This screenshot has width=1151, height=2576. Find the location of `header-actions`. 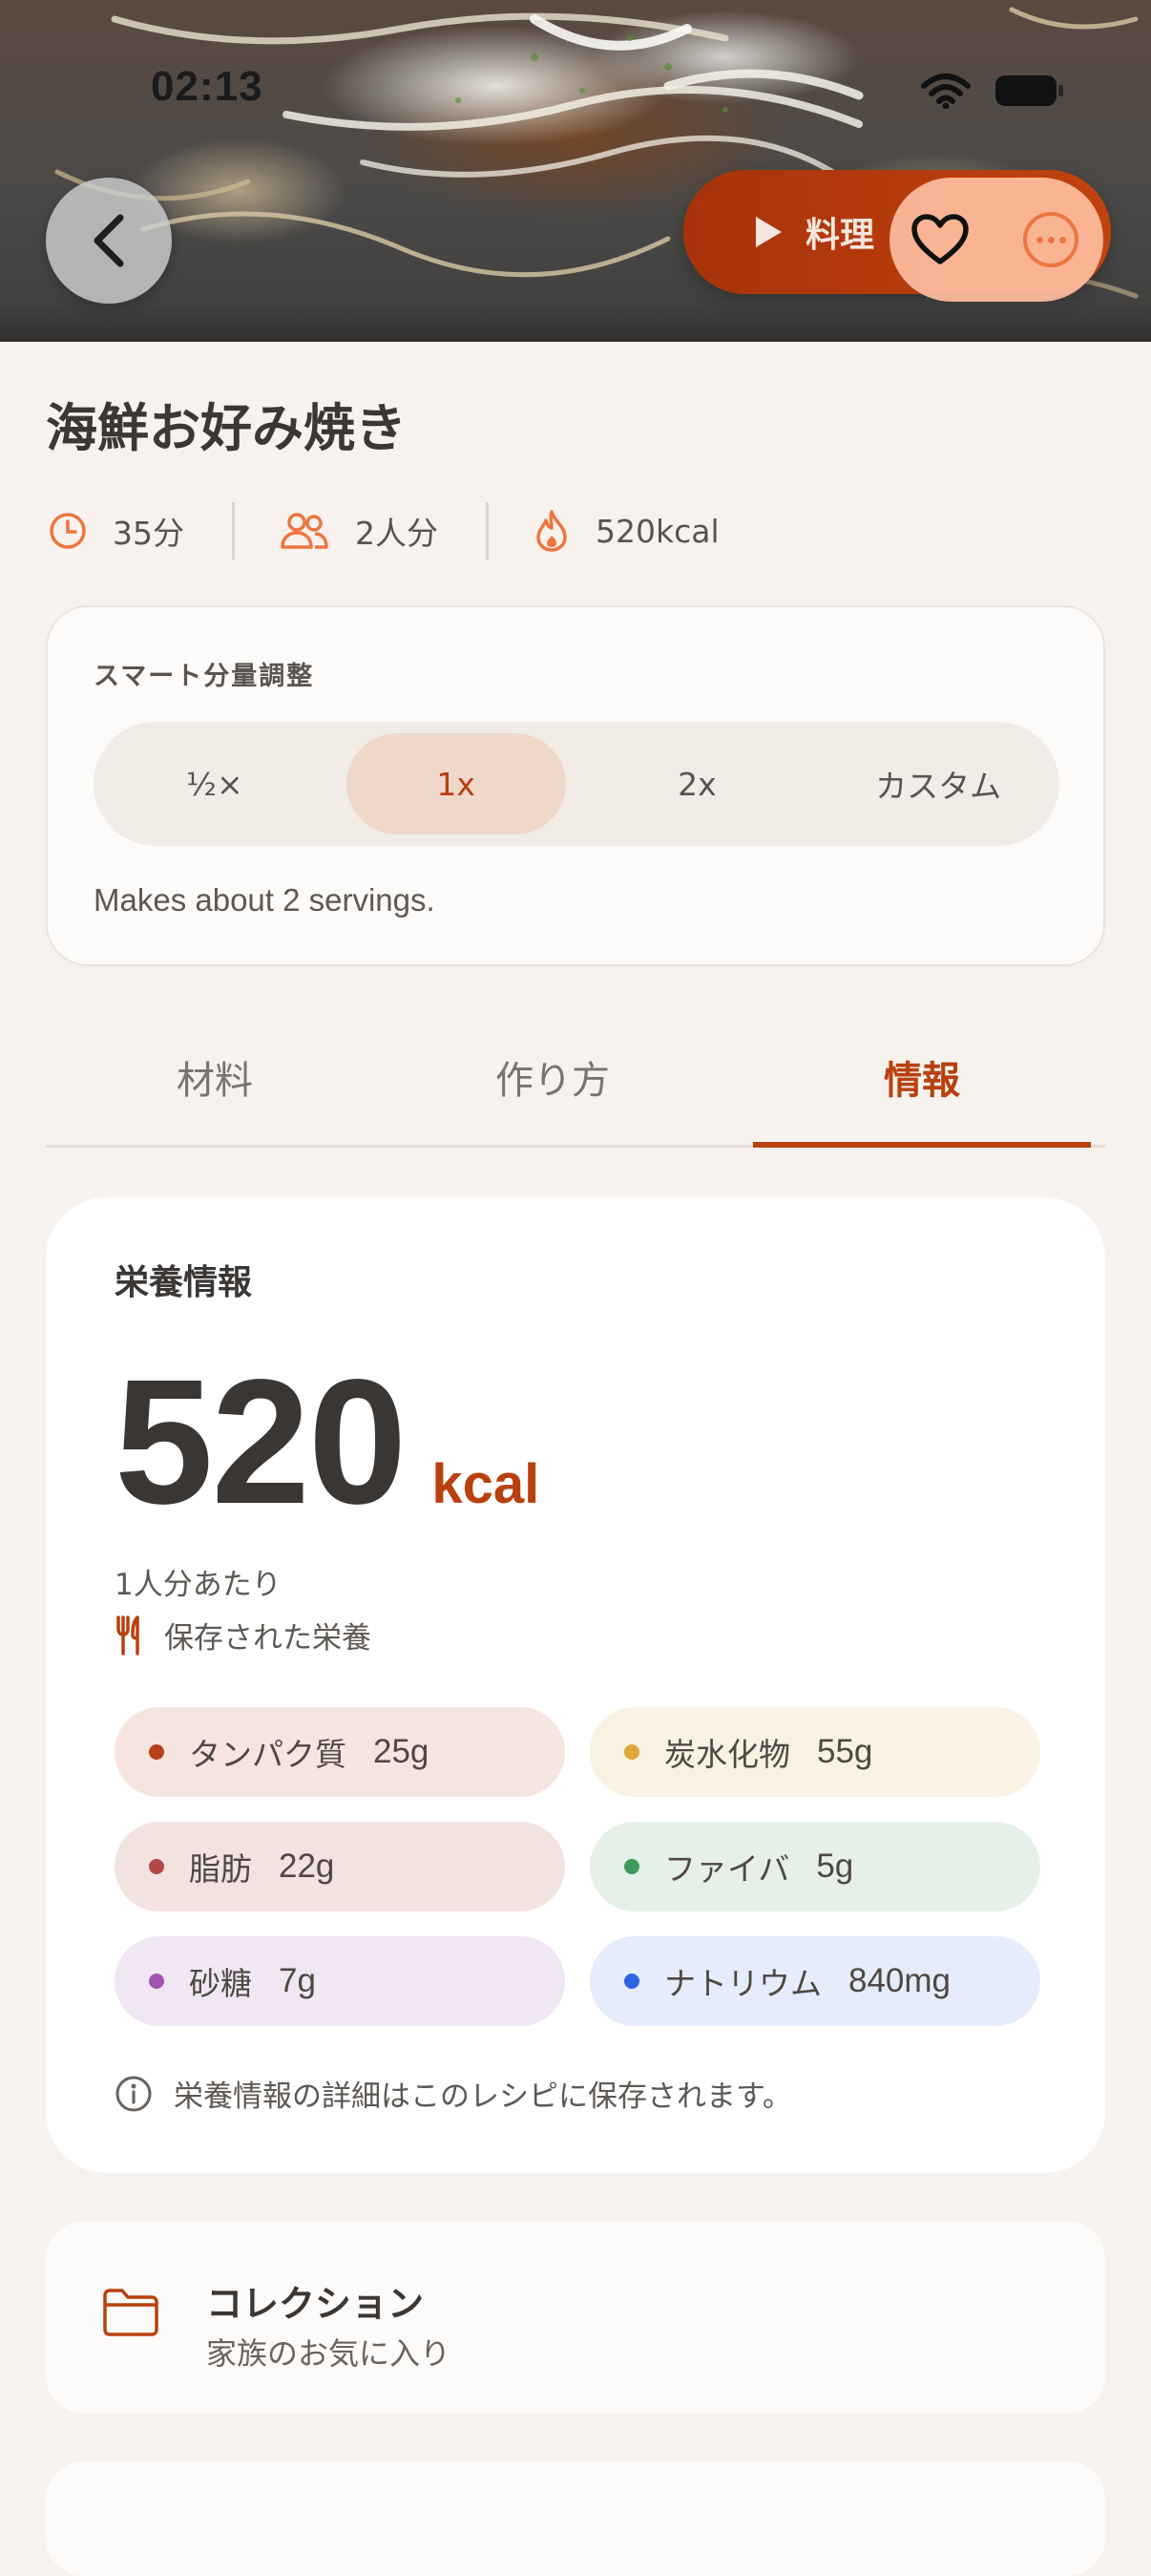

header-actions is located at coordinates (996, 240).